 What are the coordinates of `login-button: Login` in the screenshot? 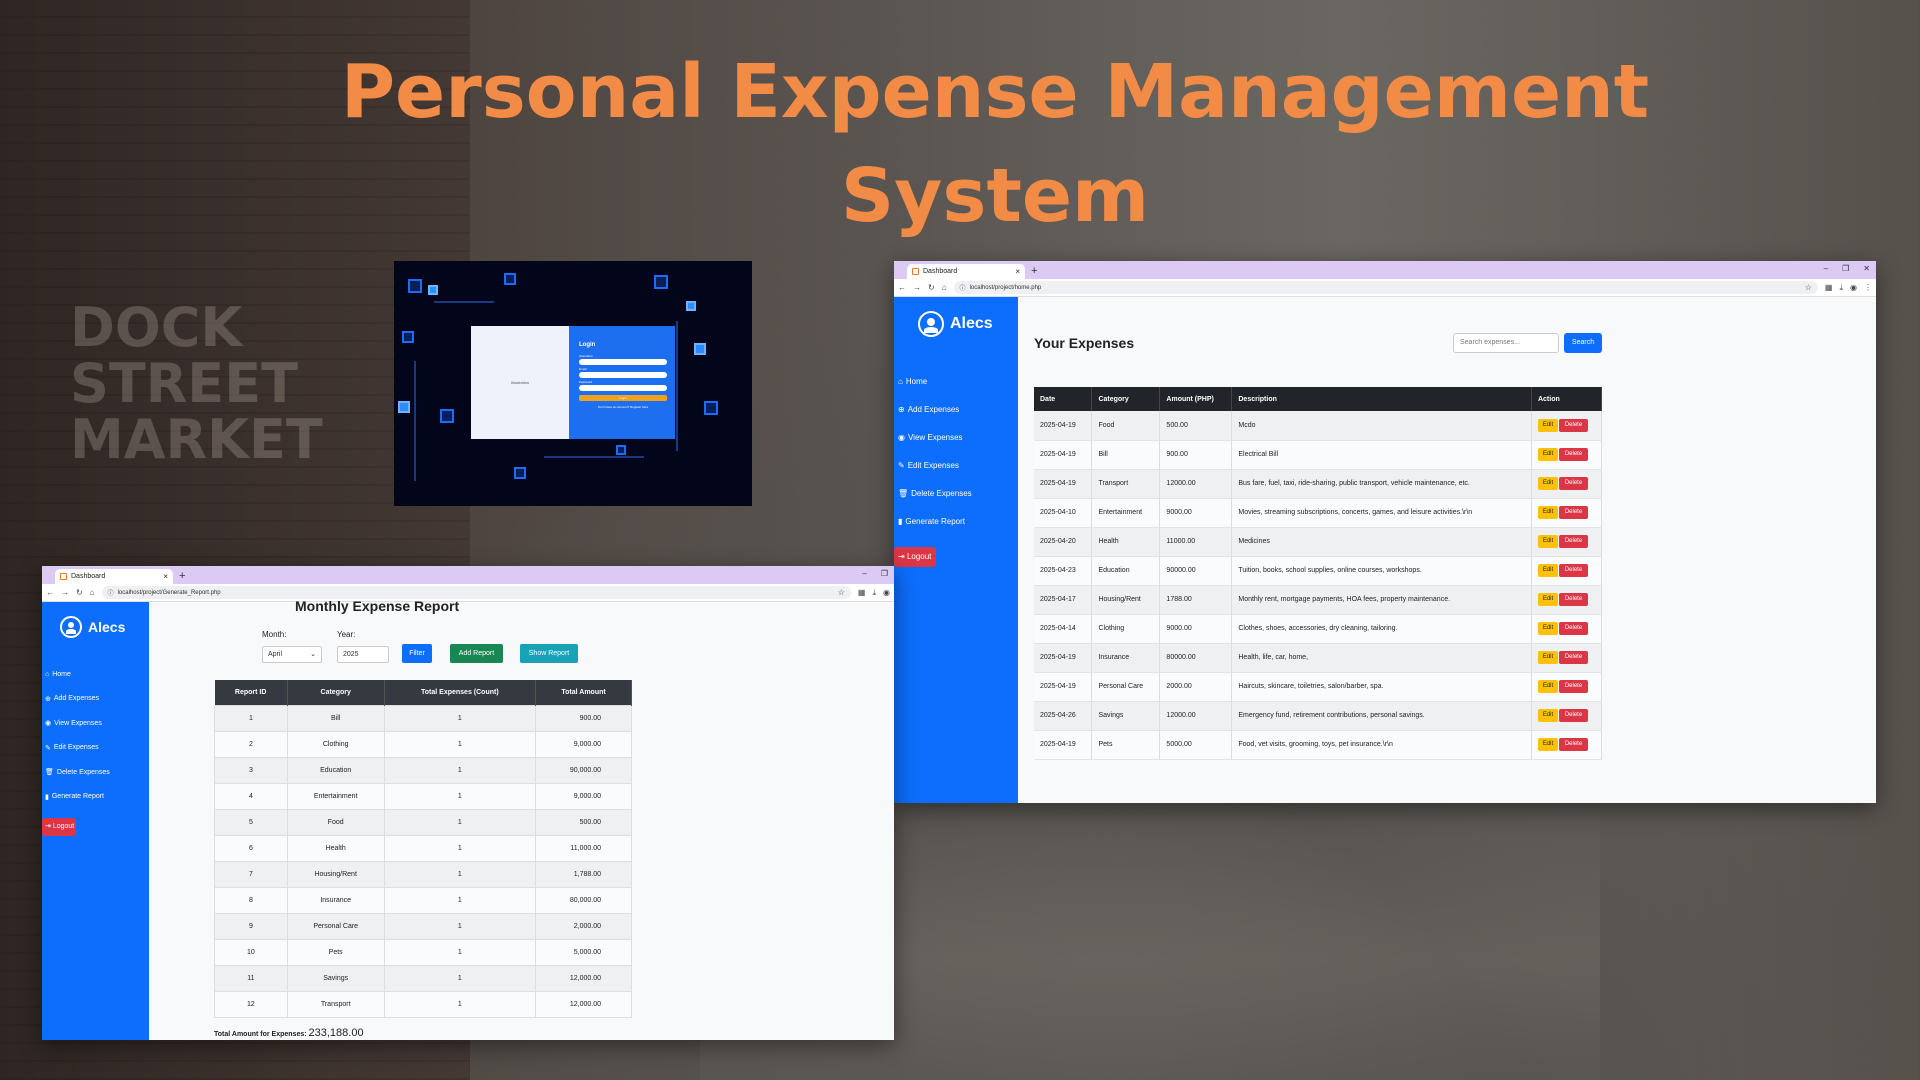 It's located at (623, 398).